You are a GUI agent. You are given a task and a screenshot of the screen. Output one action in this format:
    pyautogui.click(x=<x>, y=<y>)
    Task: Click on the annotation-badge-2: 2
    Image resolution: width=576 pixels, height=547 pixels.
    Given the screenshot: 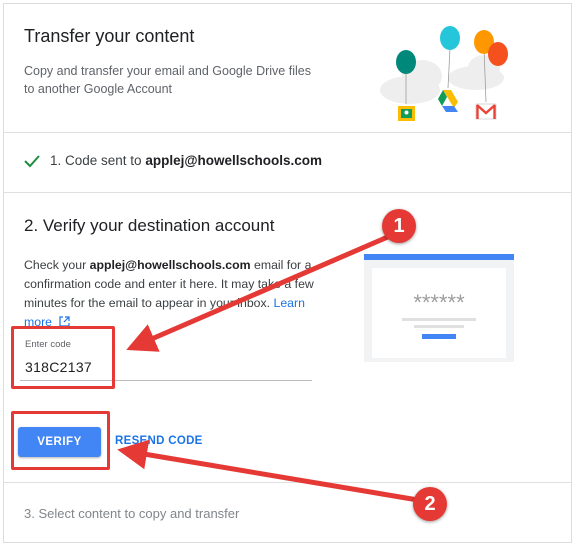 What is the action you would take?
    pyautogui.click(x=430, y=504)
    